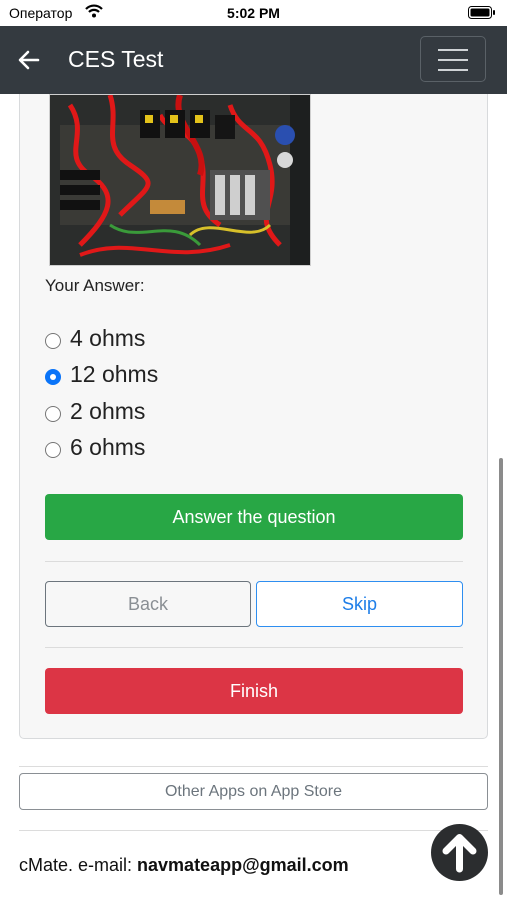 This screenshot has height=900, width=507. I want to click on back-button: Back, so click(148, 604).